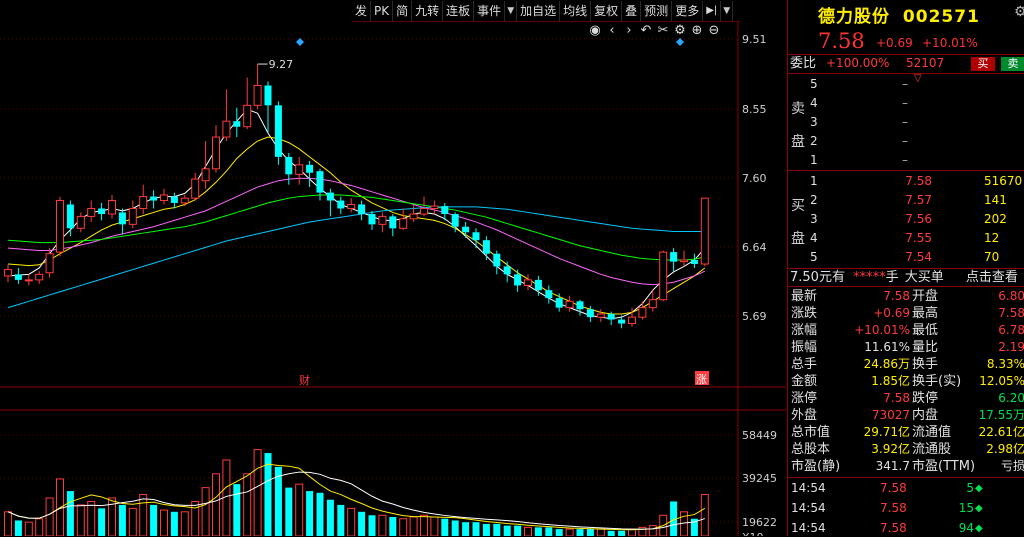 The height and width of the screenshot is (537, 1024). What do you see at coordinates (1012, 466) in the screenshot?
I see `stat-value: 亏损` at bounding box center [1012, 466].